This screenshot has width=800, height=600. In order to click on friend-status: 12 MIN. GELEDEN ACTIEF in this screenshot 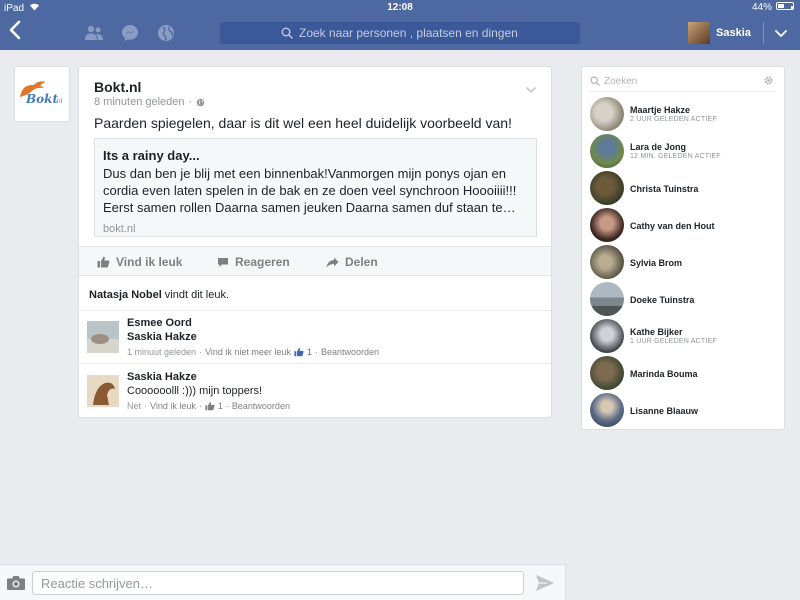, I will do `click(675, 156)`.